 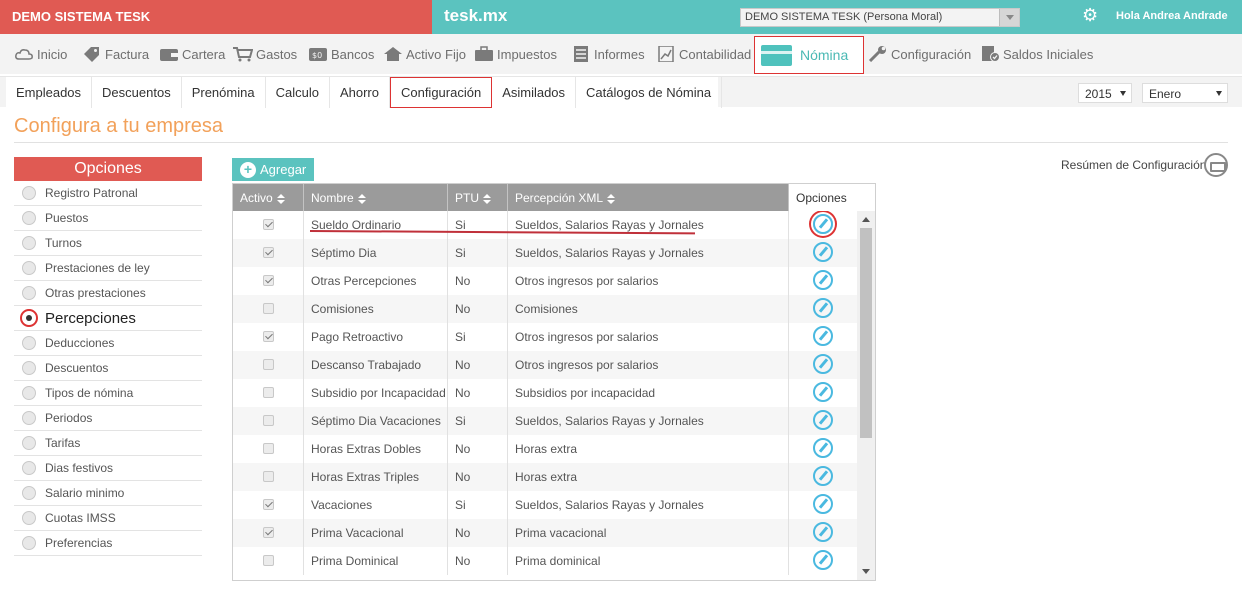 I want to click on sidebar-item-prestaciones-ley: Prestaciones de ley, so click(x=108, y=268).